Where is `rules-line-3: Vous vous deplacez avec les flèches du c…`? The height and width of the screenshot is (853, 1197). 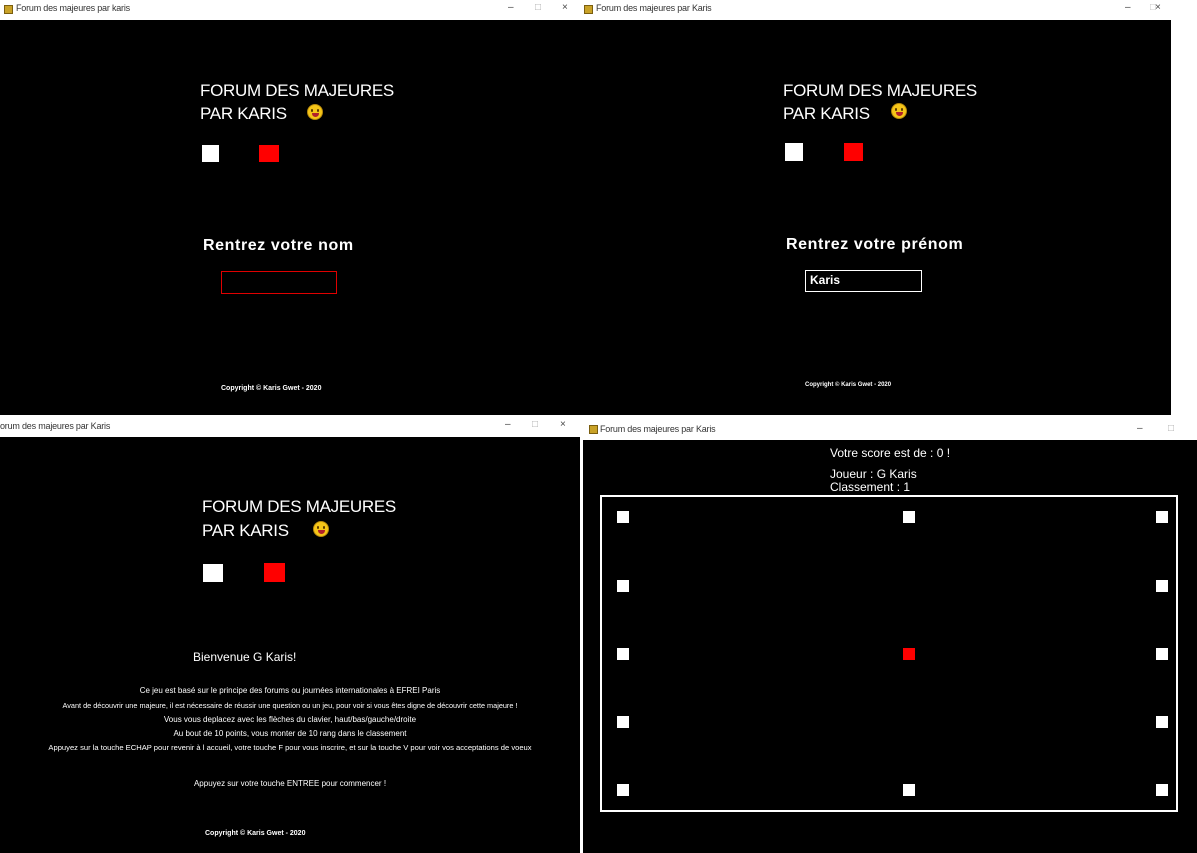
rules-line-3: Vous vous deplacez avec les flèches du c… is located at coordinates (290, 719).